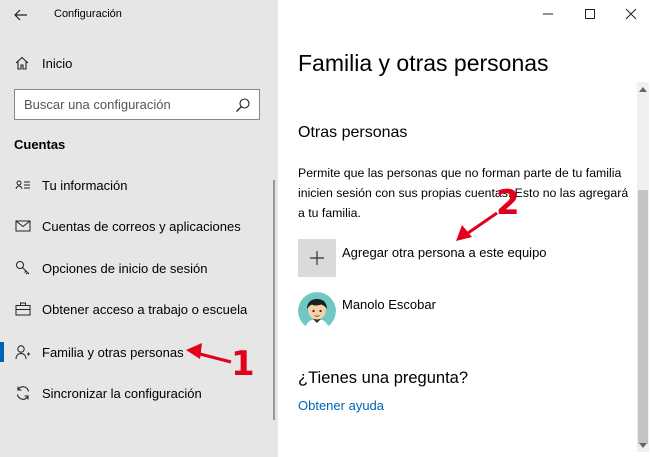 Image resolution: width=650 pixels, height=457 pixels. I want to click on add-person-label: Agregar otra persona a este equipo, so click(444, 252).